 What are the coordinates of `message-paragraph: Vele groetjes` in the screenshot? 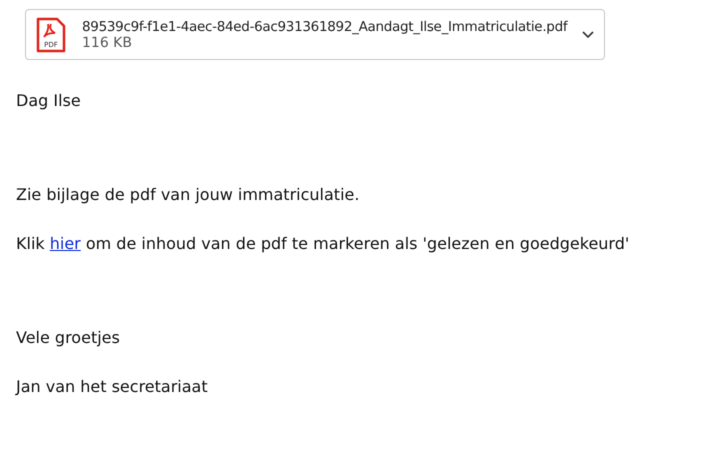 It's located at (68, 338).